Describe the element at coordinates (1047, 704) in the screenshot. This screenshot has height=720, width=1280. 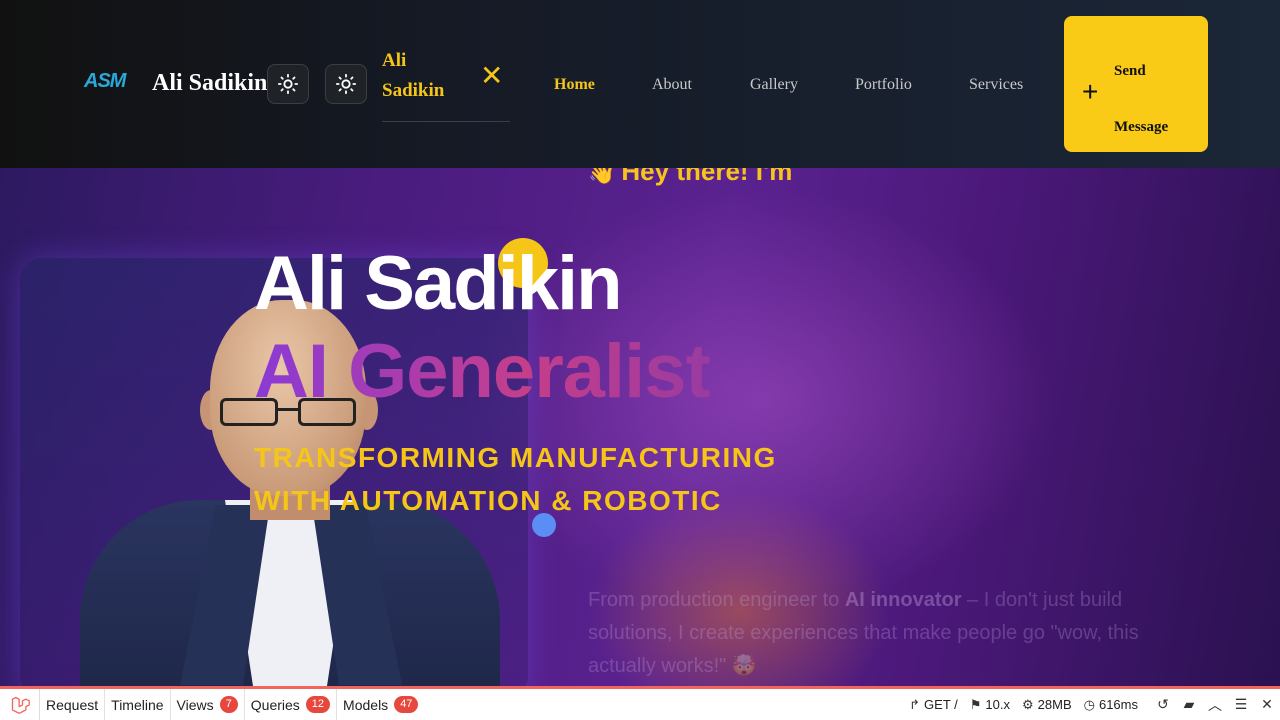
I see `debug-memory: ⚙ 28MB` at that location.